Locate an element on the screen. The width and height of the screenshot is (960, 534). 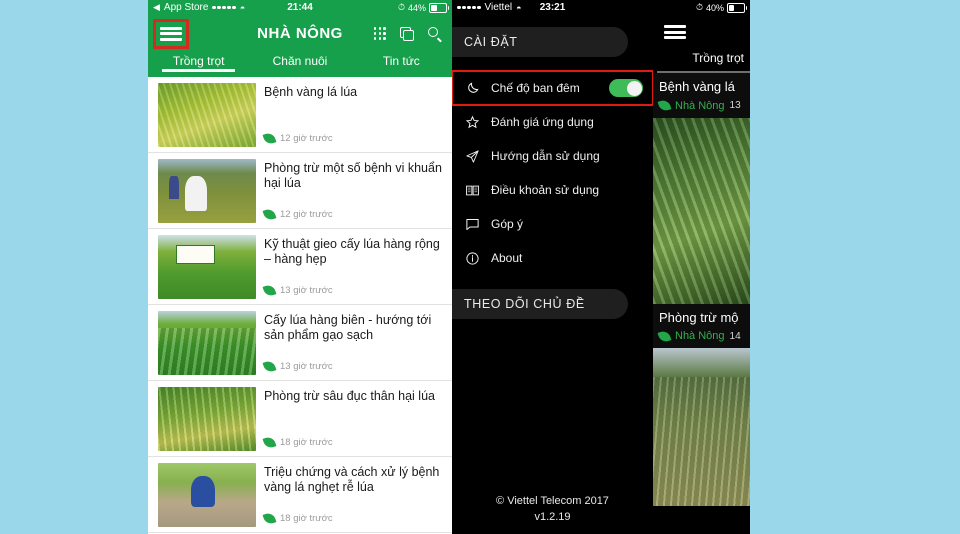
left-tab-bar: Trồng trọt Chăn nuôi Tin tức is located at coordinates (300, 64).